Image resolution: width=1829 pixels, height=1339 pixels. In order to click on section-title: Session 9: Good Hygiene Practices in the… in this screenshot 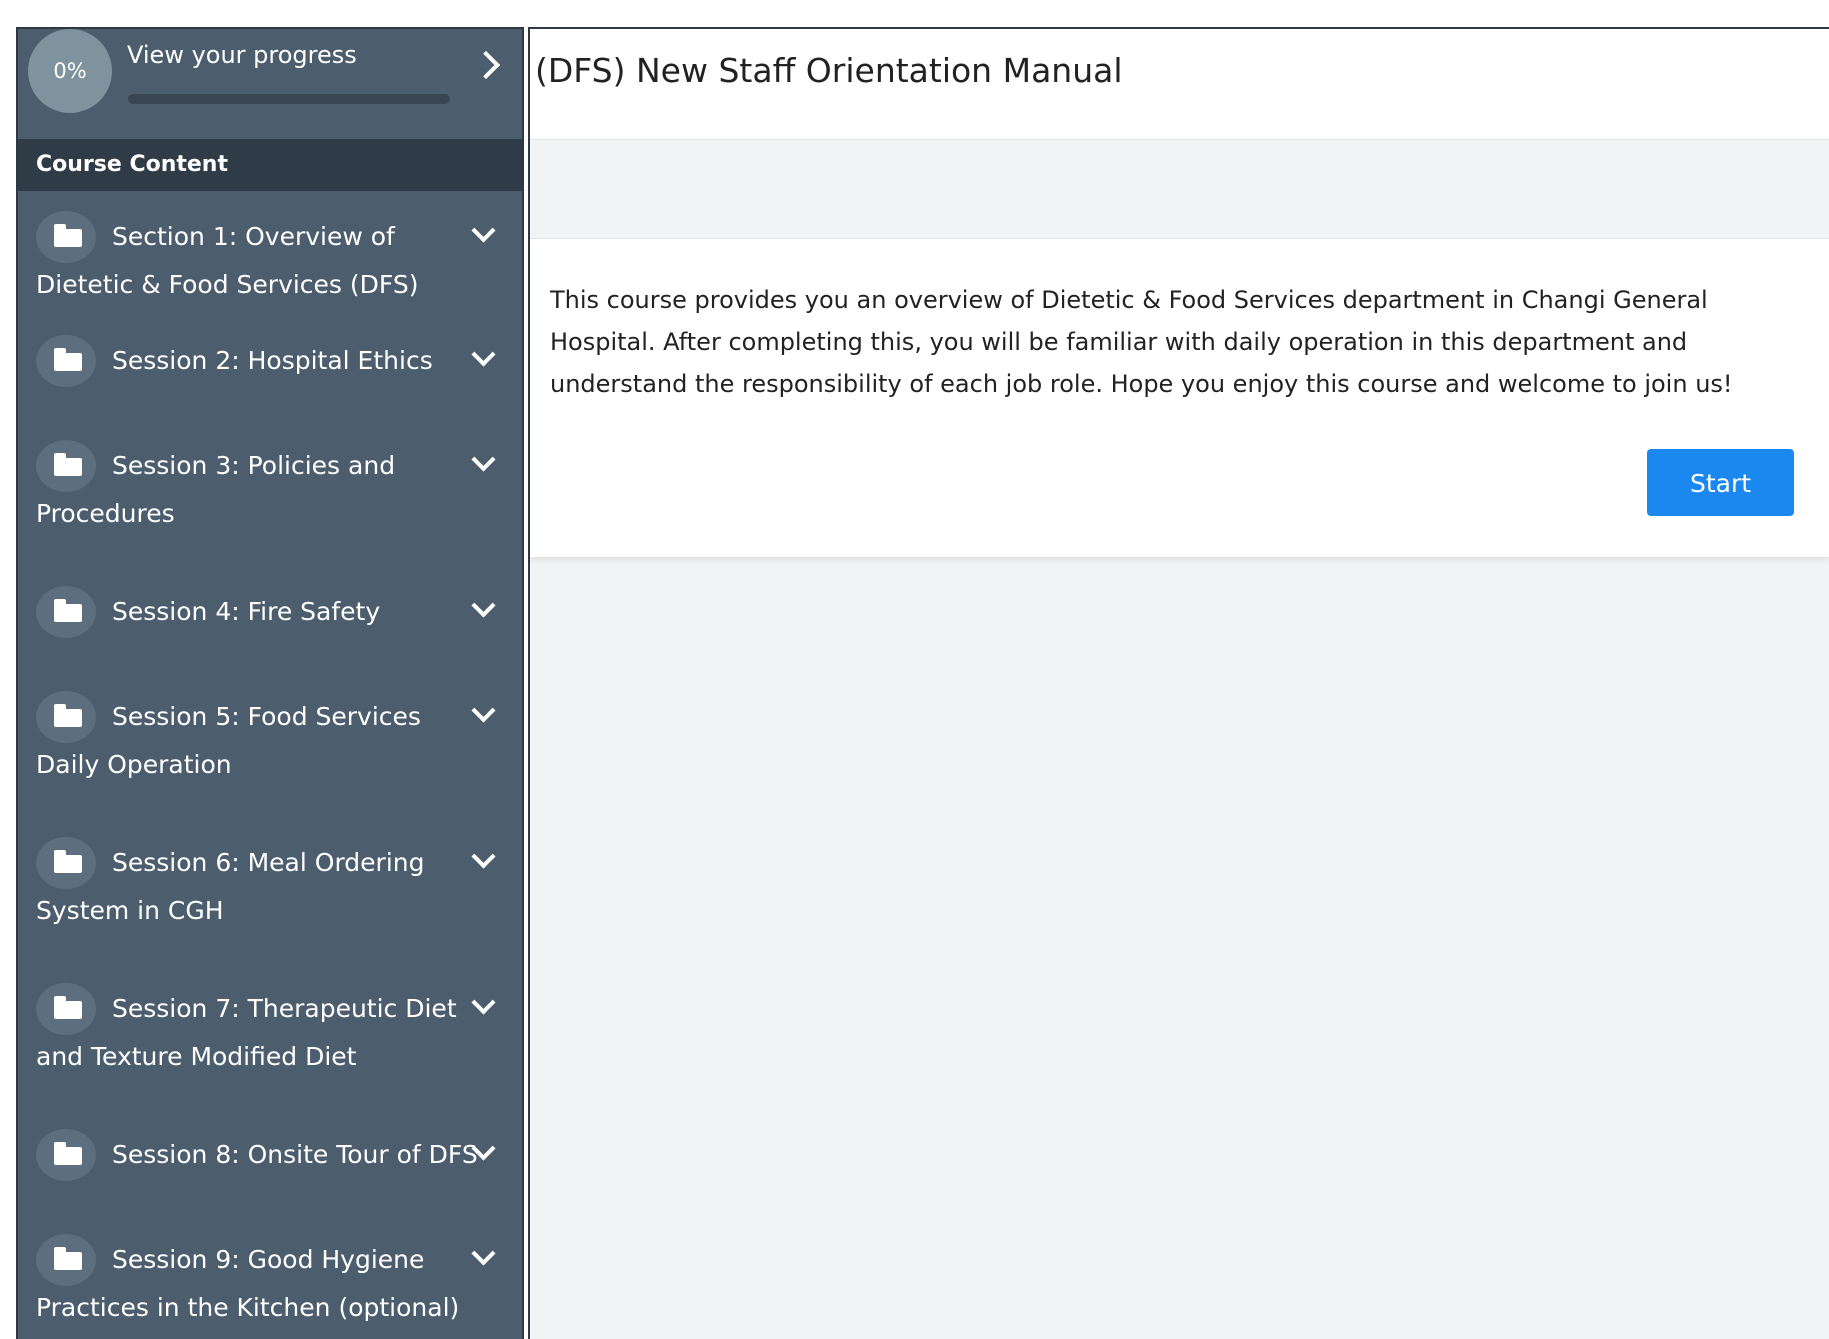, I will do `click(248, 1283)`.